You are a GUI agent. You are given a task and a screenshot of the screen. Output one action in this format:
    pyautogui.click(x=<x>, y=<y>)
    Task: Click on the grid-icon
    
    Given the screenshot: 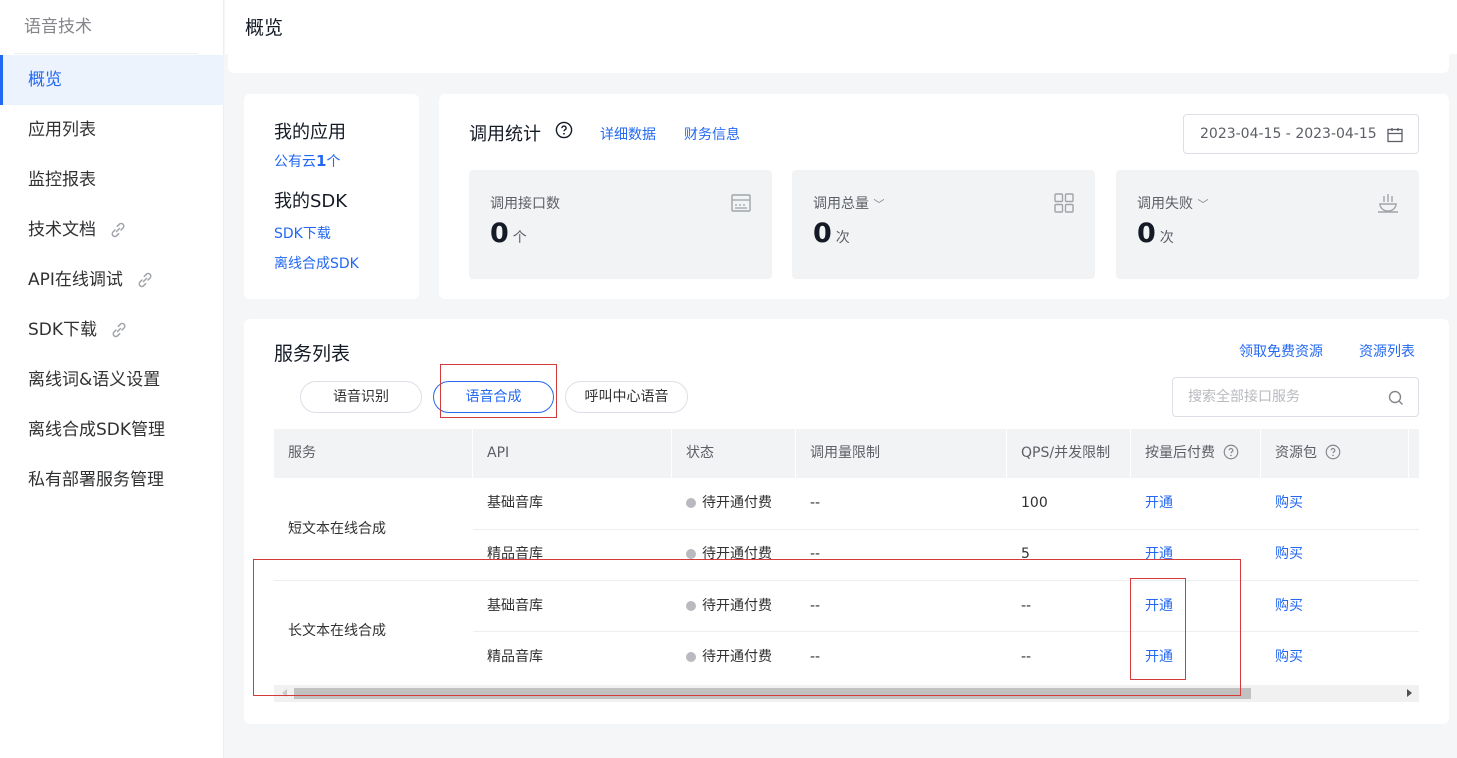 What is the action you would take?
    pyautogui.click(x=1064, y=203)
    